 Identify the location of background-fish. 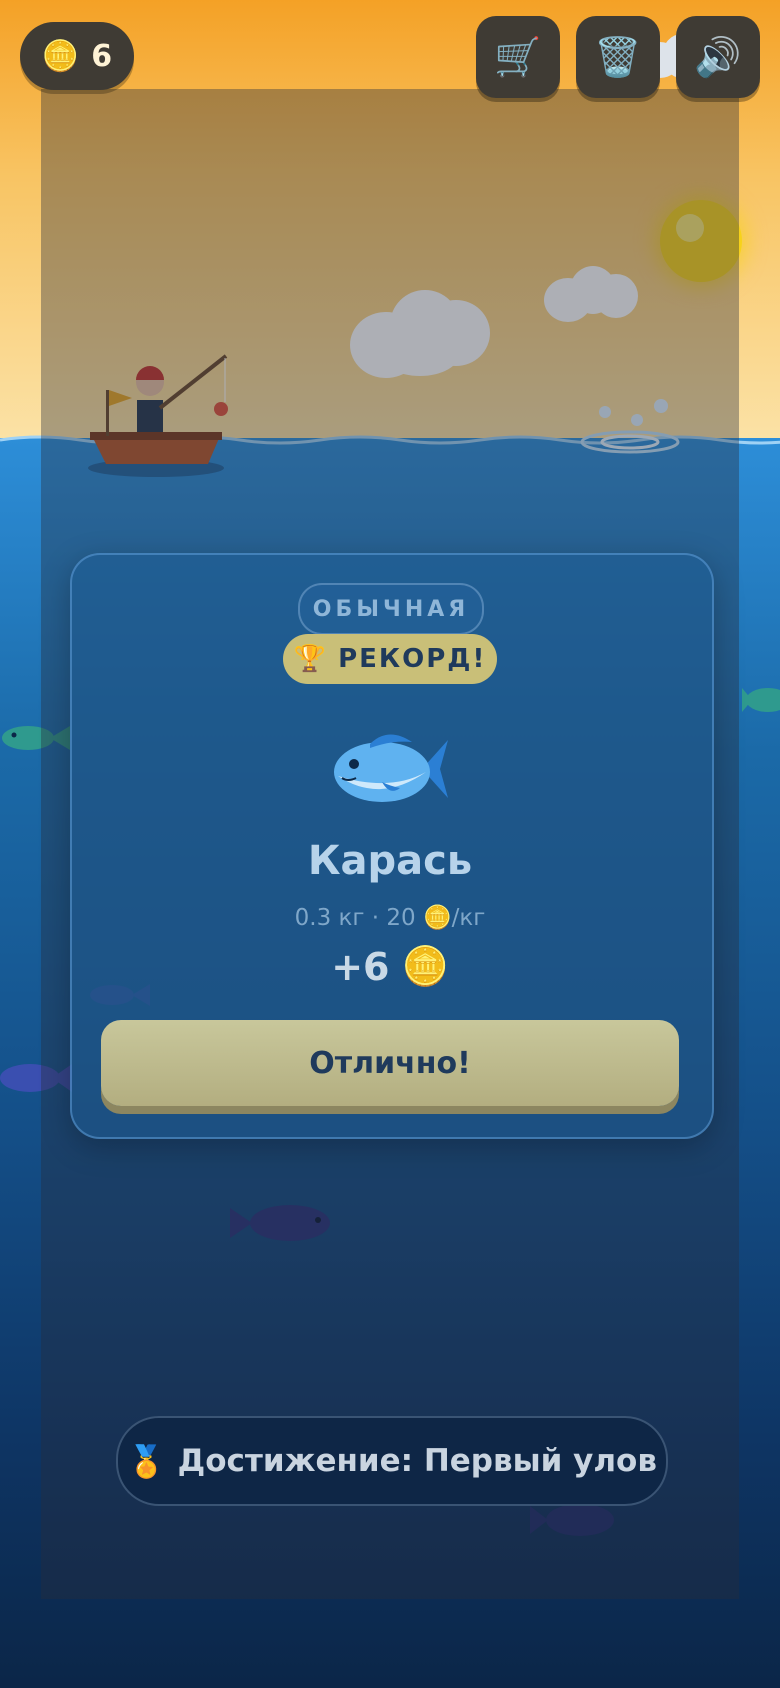
(761, 700).